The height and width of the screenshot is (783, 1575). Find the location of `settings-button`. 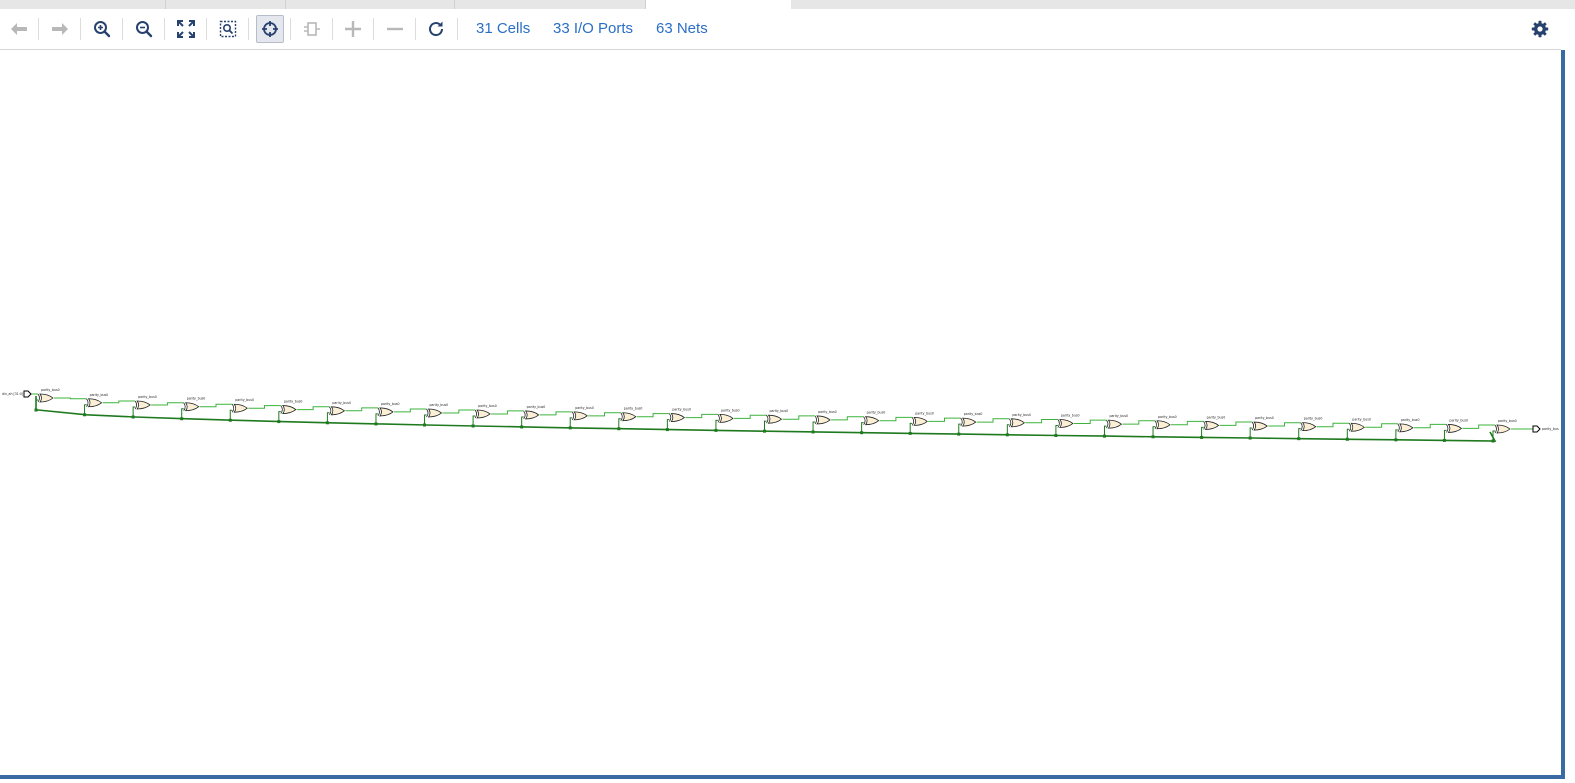

settings-button is located at coordinates (1540, 29).